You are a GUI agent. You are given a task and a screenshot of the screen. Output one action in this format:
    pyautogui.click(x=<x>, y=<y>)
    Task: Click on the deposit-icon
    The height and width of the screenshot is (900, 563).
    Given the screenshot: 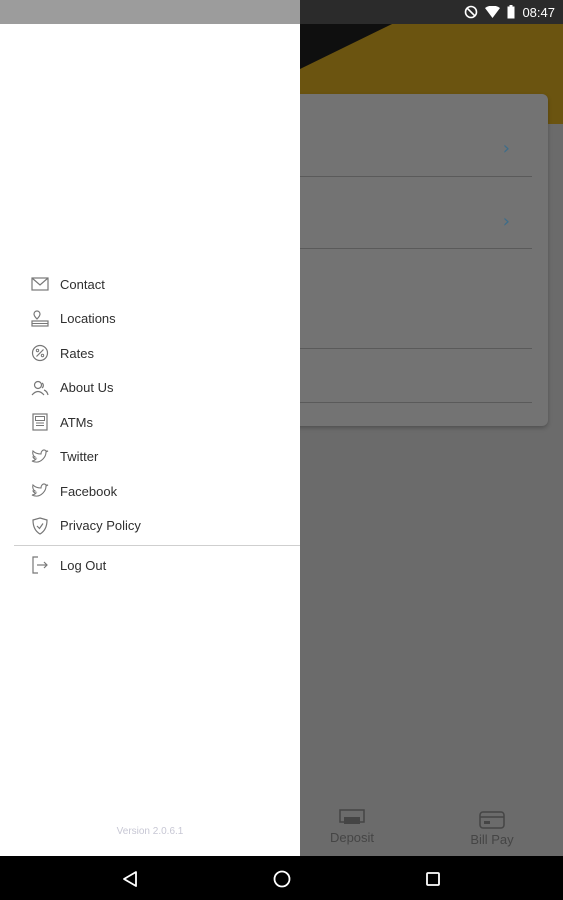 What is the action you would take?
    pyautogui.click(x=352, y=816)
    